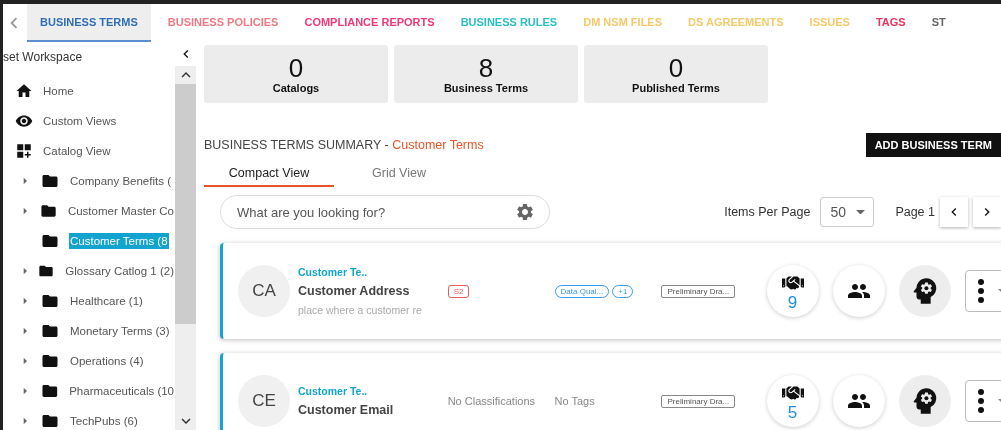 The height and width of the screenshot is (430, 1001). What do you see at coordinates (861, 212) in the screenshot?
I see `dropdown-caret-icon` at bounding box center [861, 212].